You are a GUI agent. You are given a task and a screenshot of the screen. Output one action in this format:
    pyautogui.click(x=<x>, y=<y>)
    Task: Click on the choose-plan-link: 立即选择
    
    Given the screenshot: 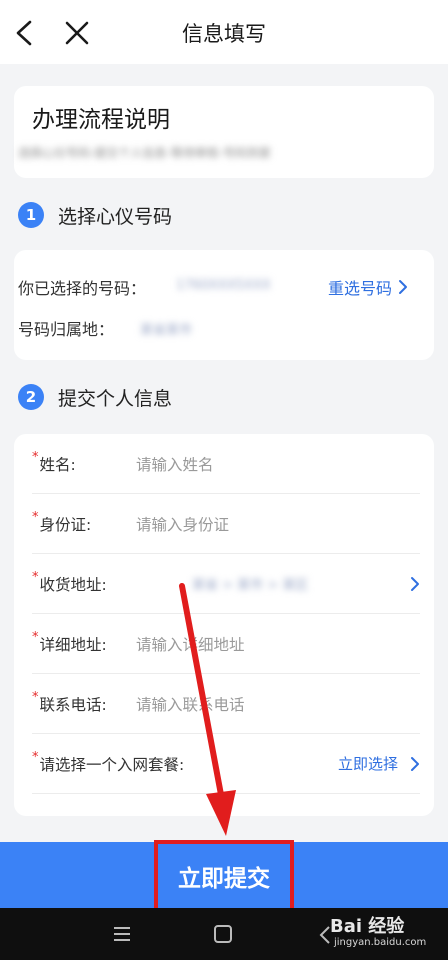 What is the action you would take?
    pyautogui.click(x=368, y=763)
    